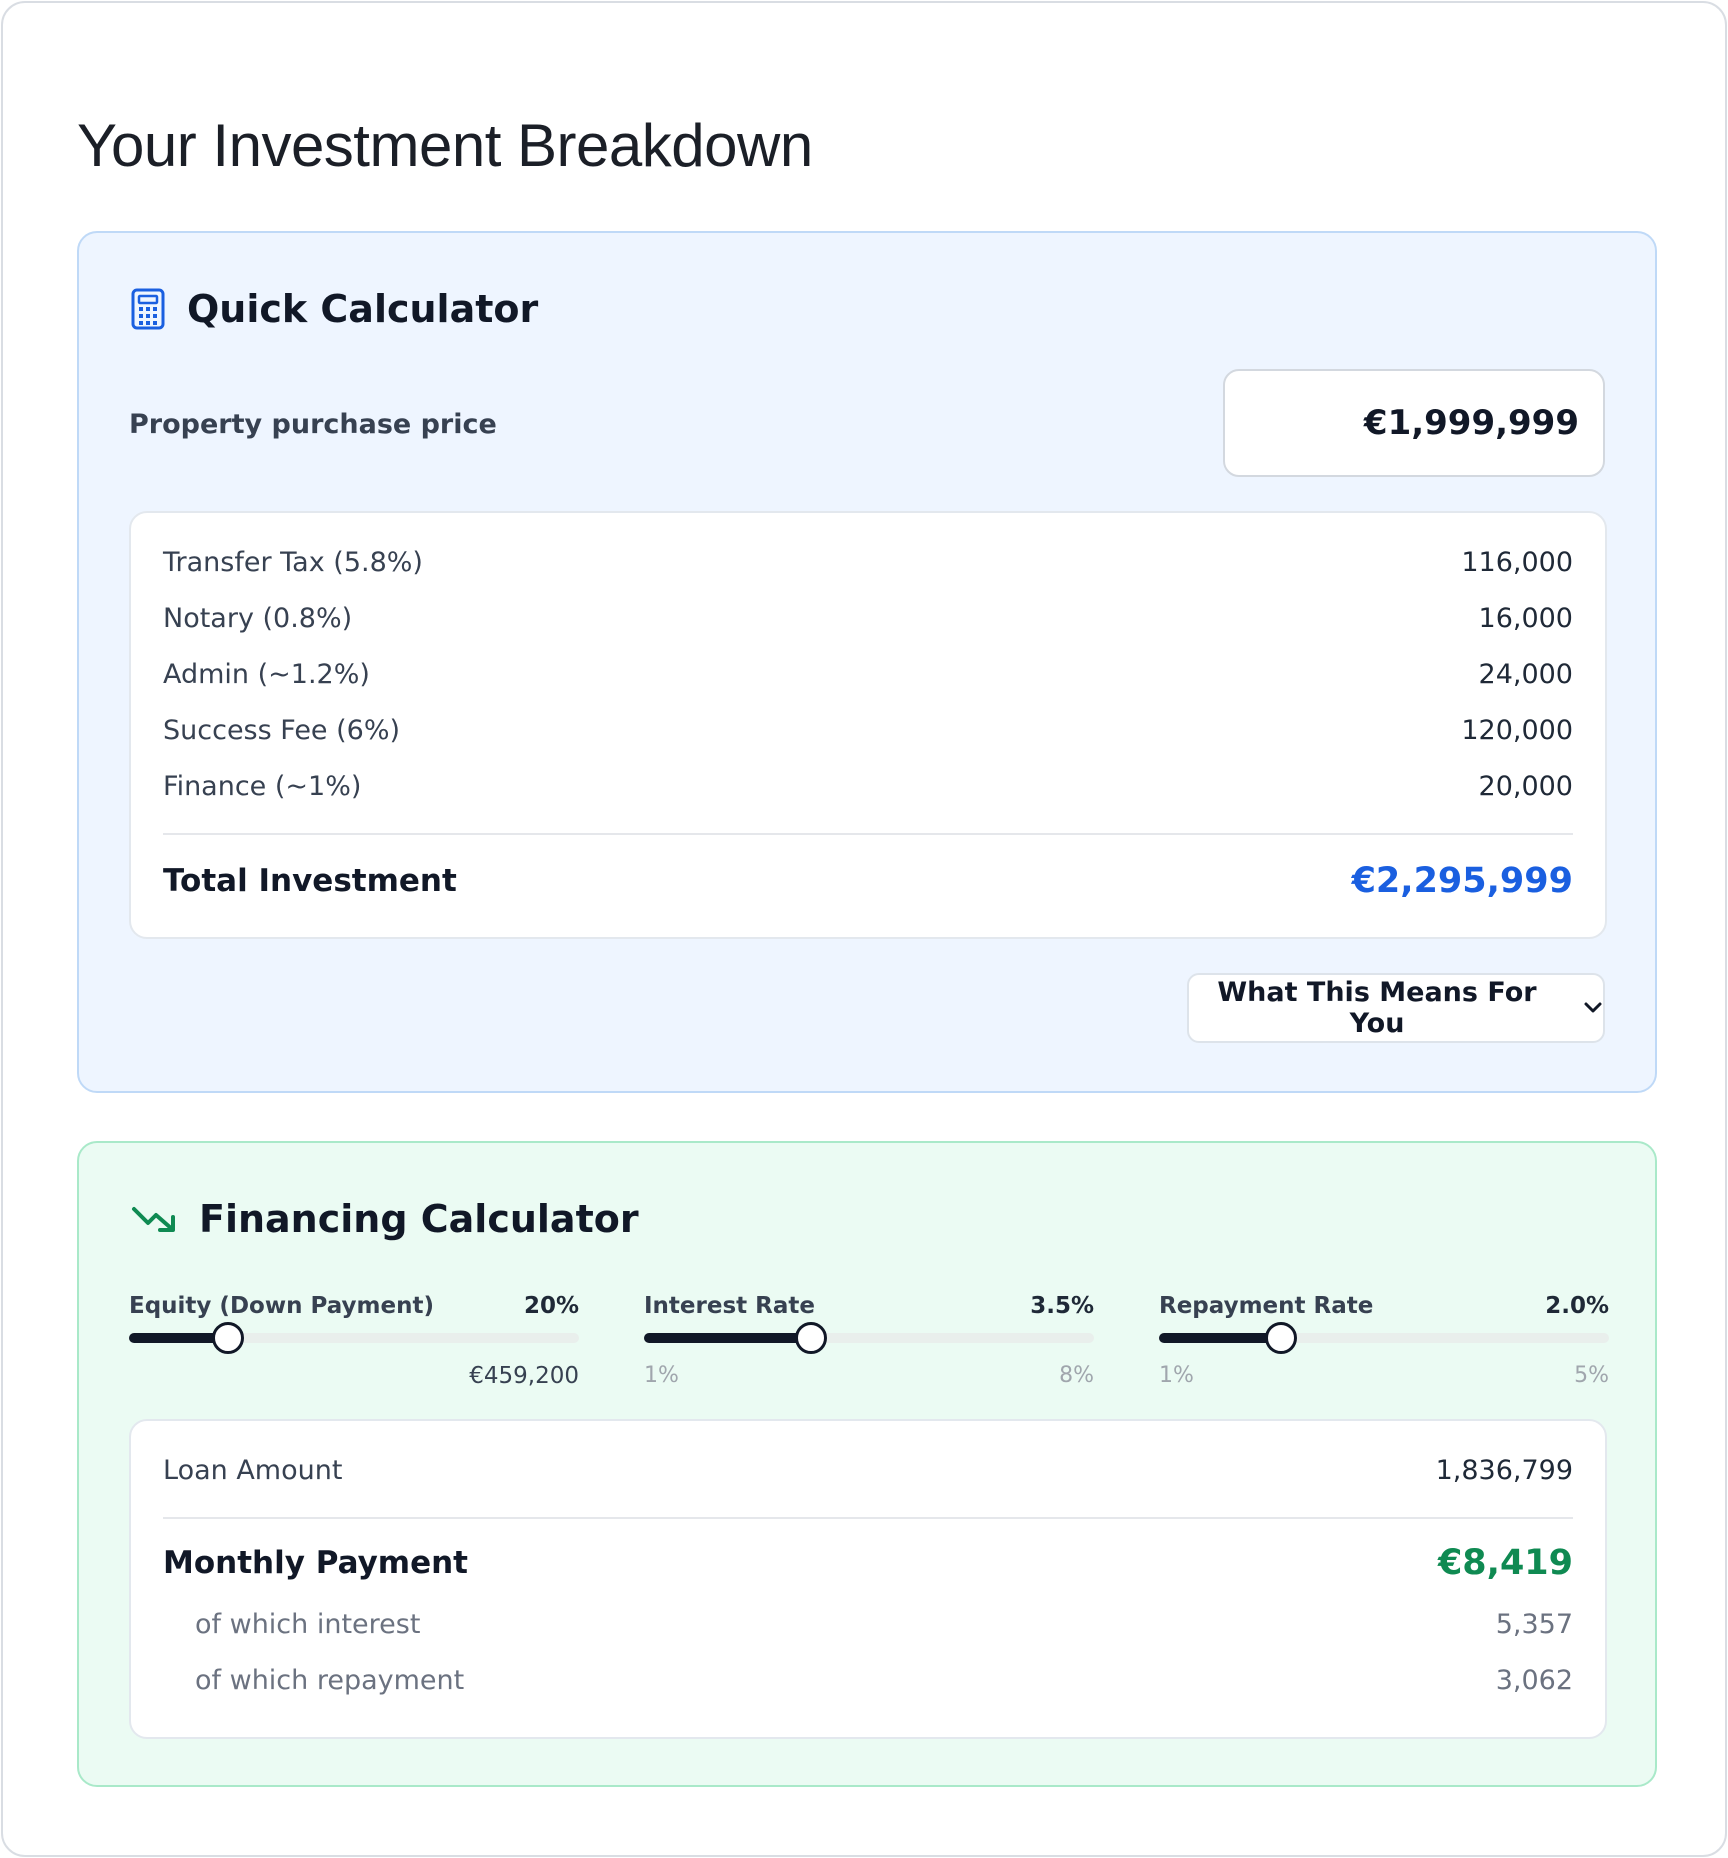  I want to click on interest-portion-value: 5,357, so click(1534, 1624).